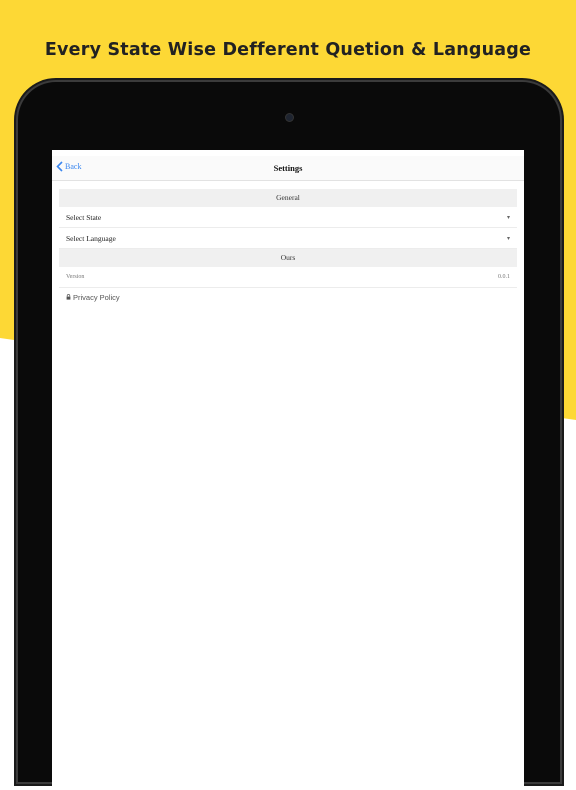 The image size is (576, 790). I want to click on privacy-policy-label: Privacy Policy, so click(96, 297).